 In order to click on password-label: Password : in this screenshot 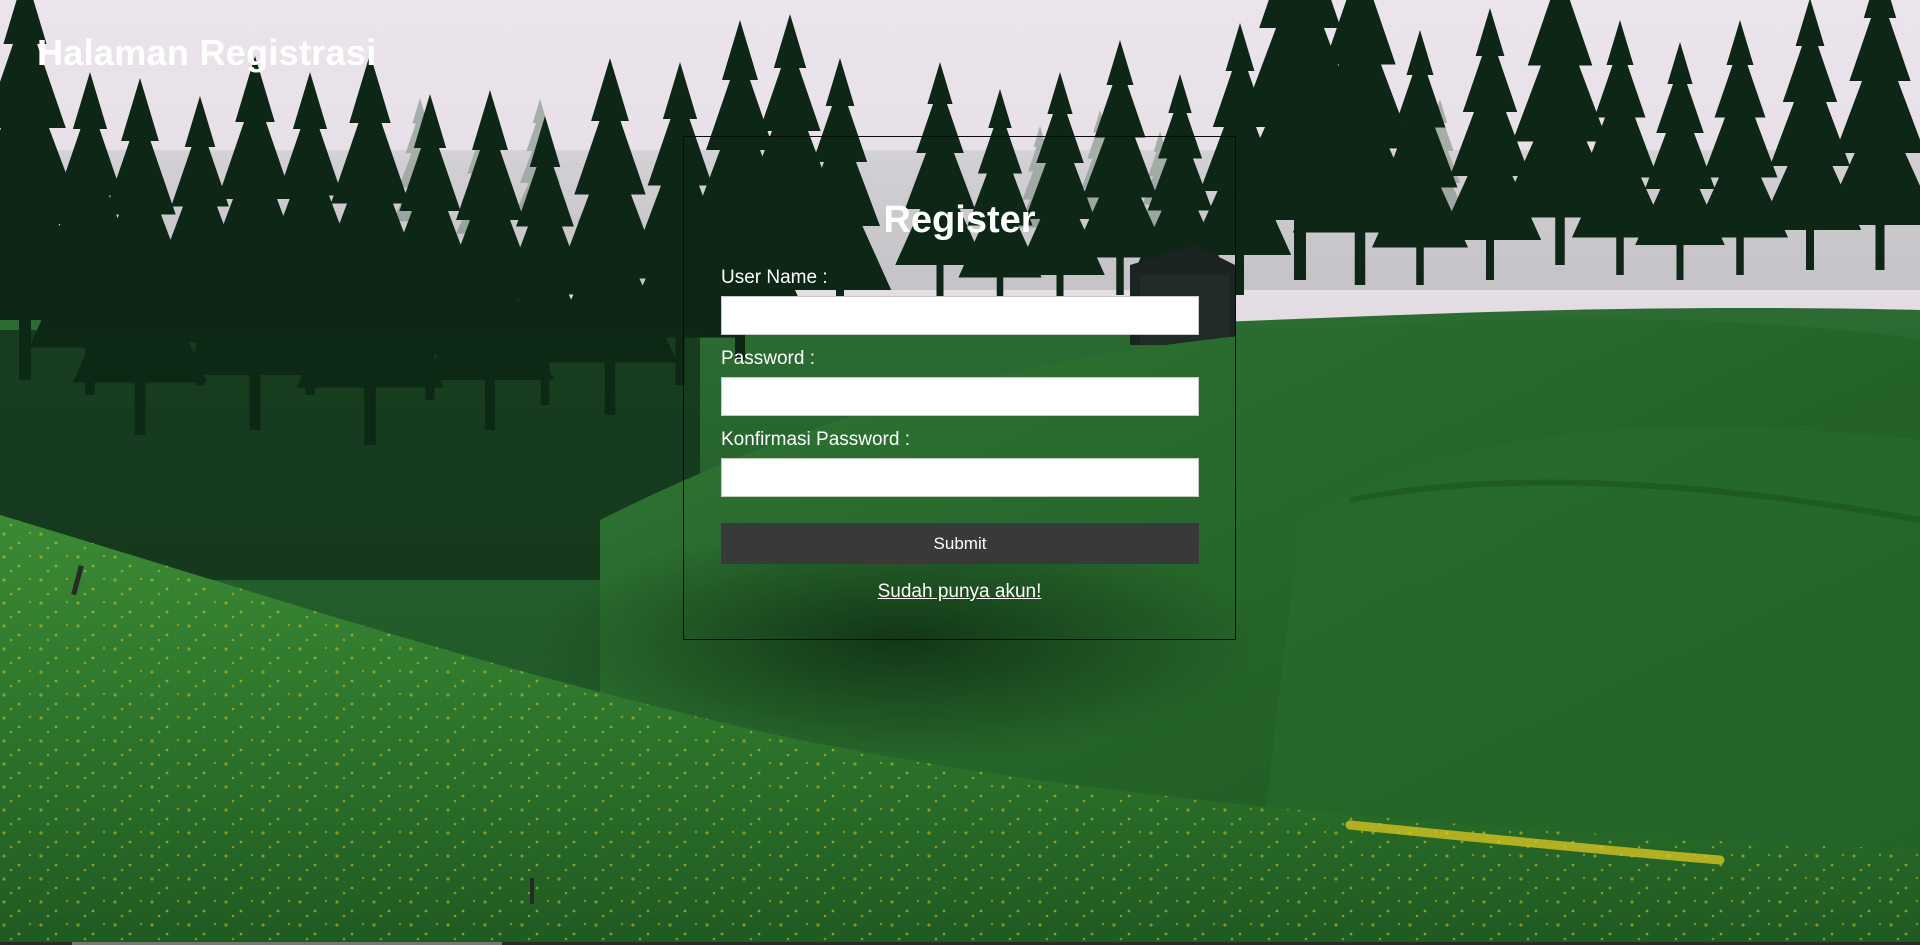, I will do `click(768, 358)`.